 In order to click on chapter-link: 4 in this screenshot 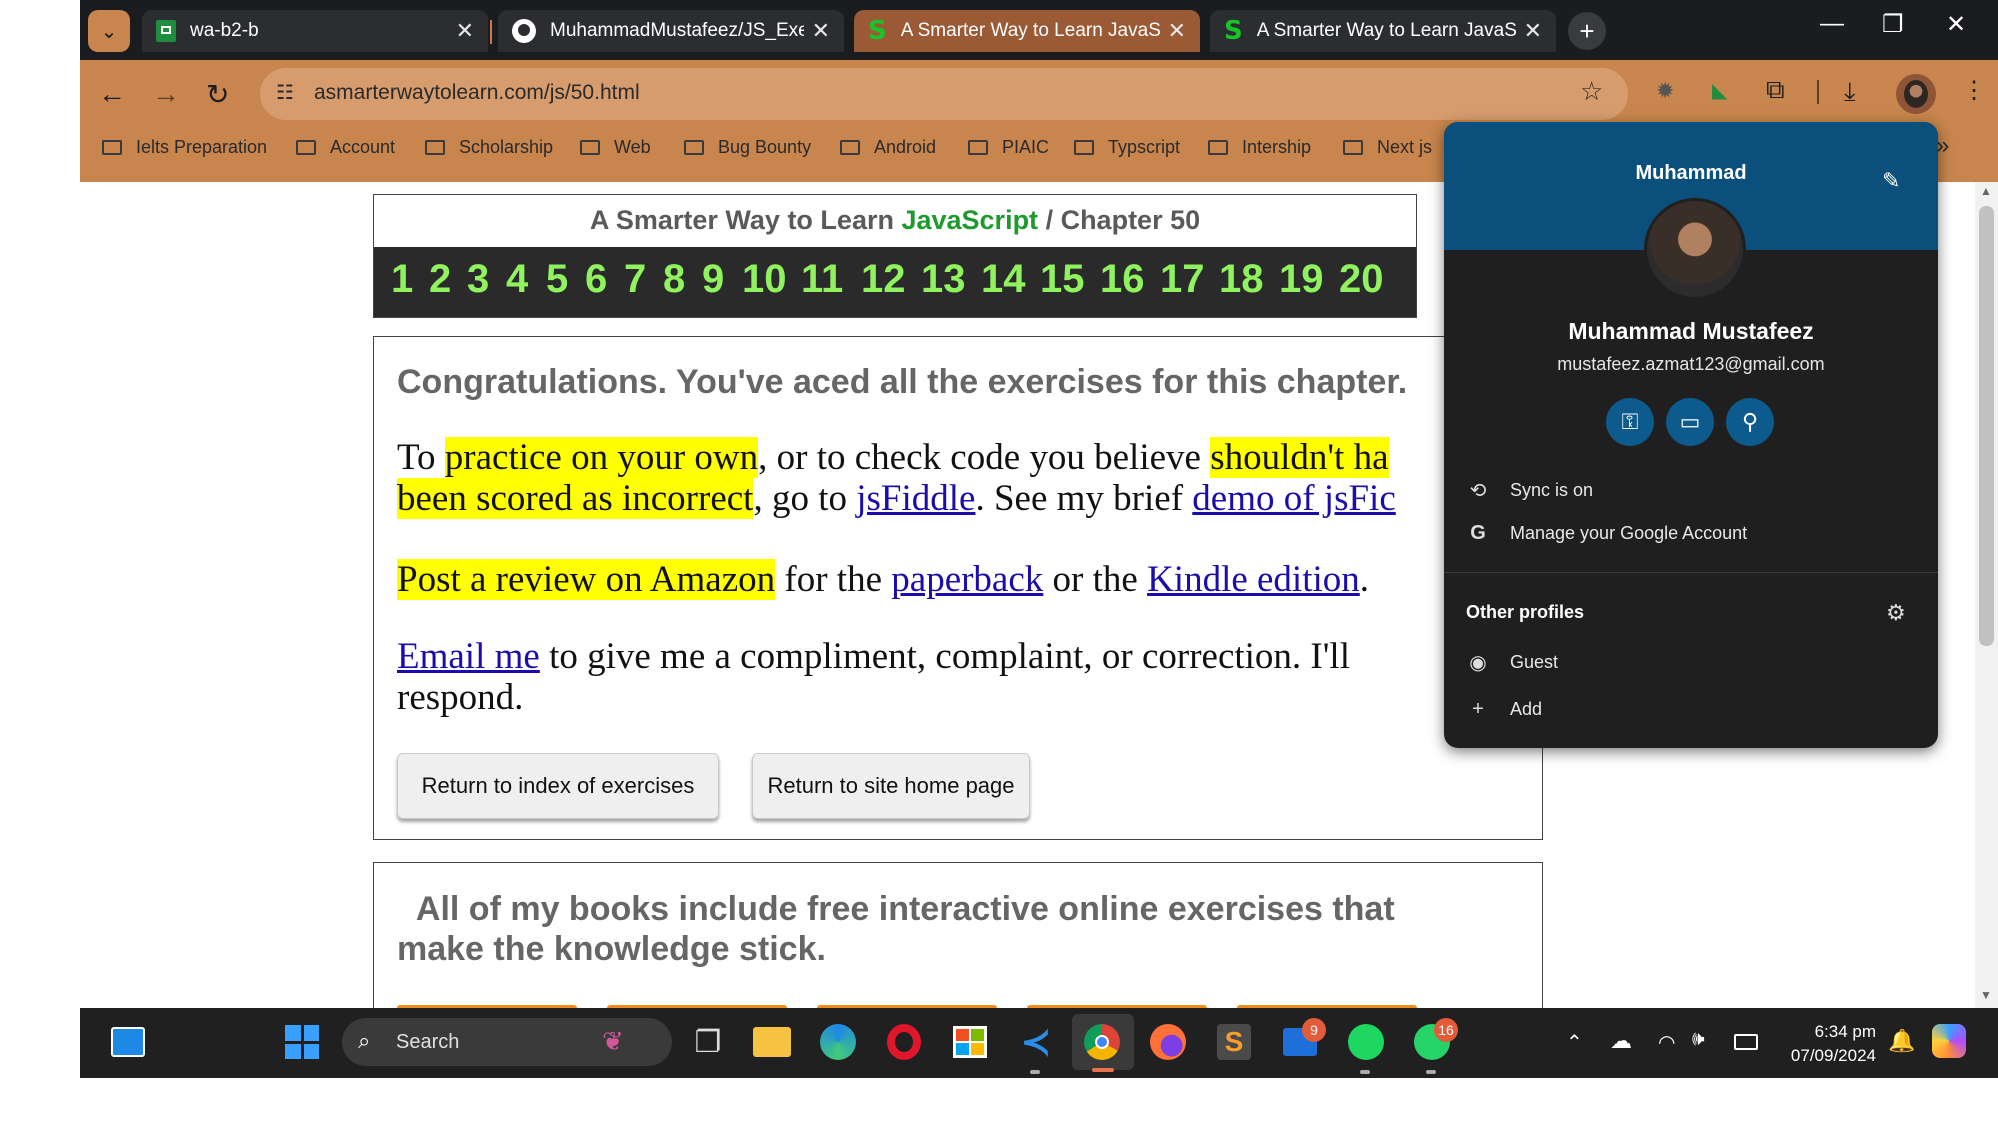, I will do `click(517, 279)`.